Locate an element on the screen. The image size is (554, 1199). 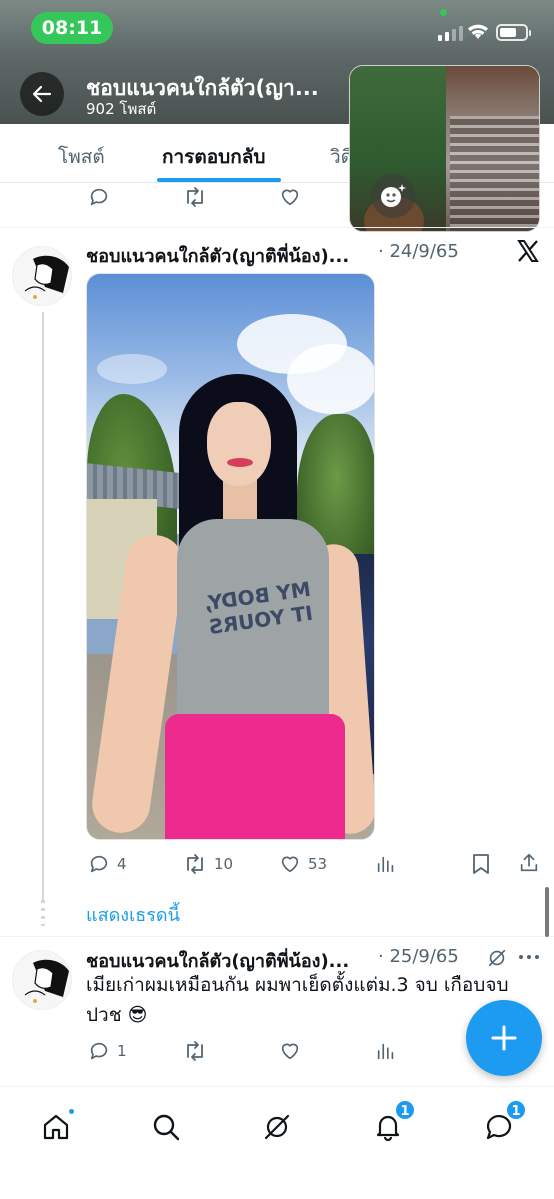
like-count: 53 is located at coordinates (318, 864).